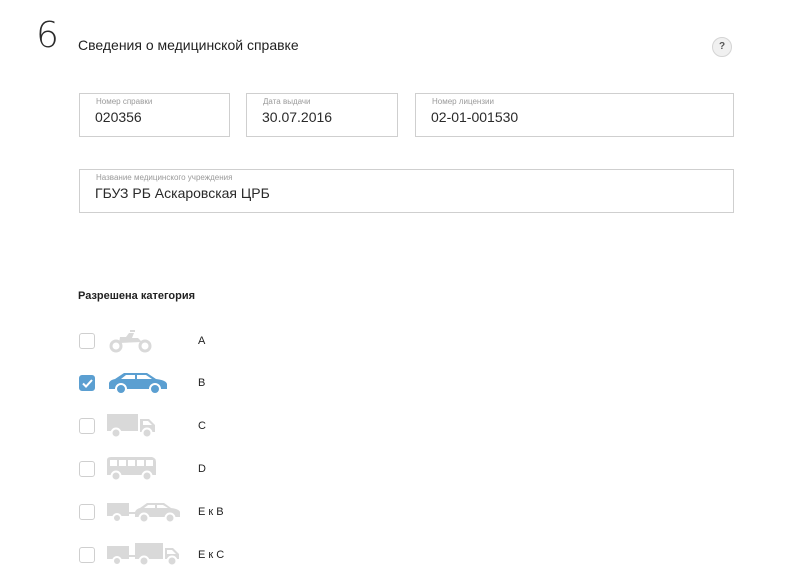 The height and width of the screenshot is (577, 800). I want to click on cert-number-field: Номер справки, so click(154, 115).